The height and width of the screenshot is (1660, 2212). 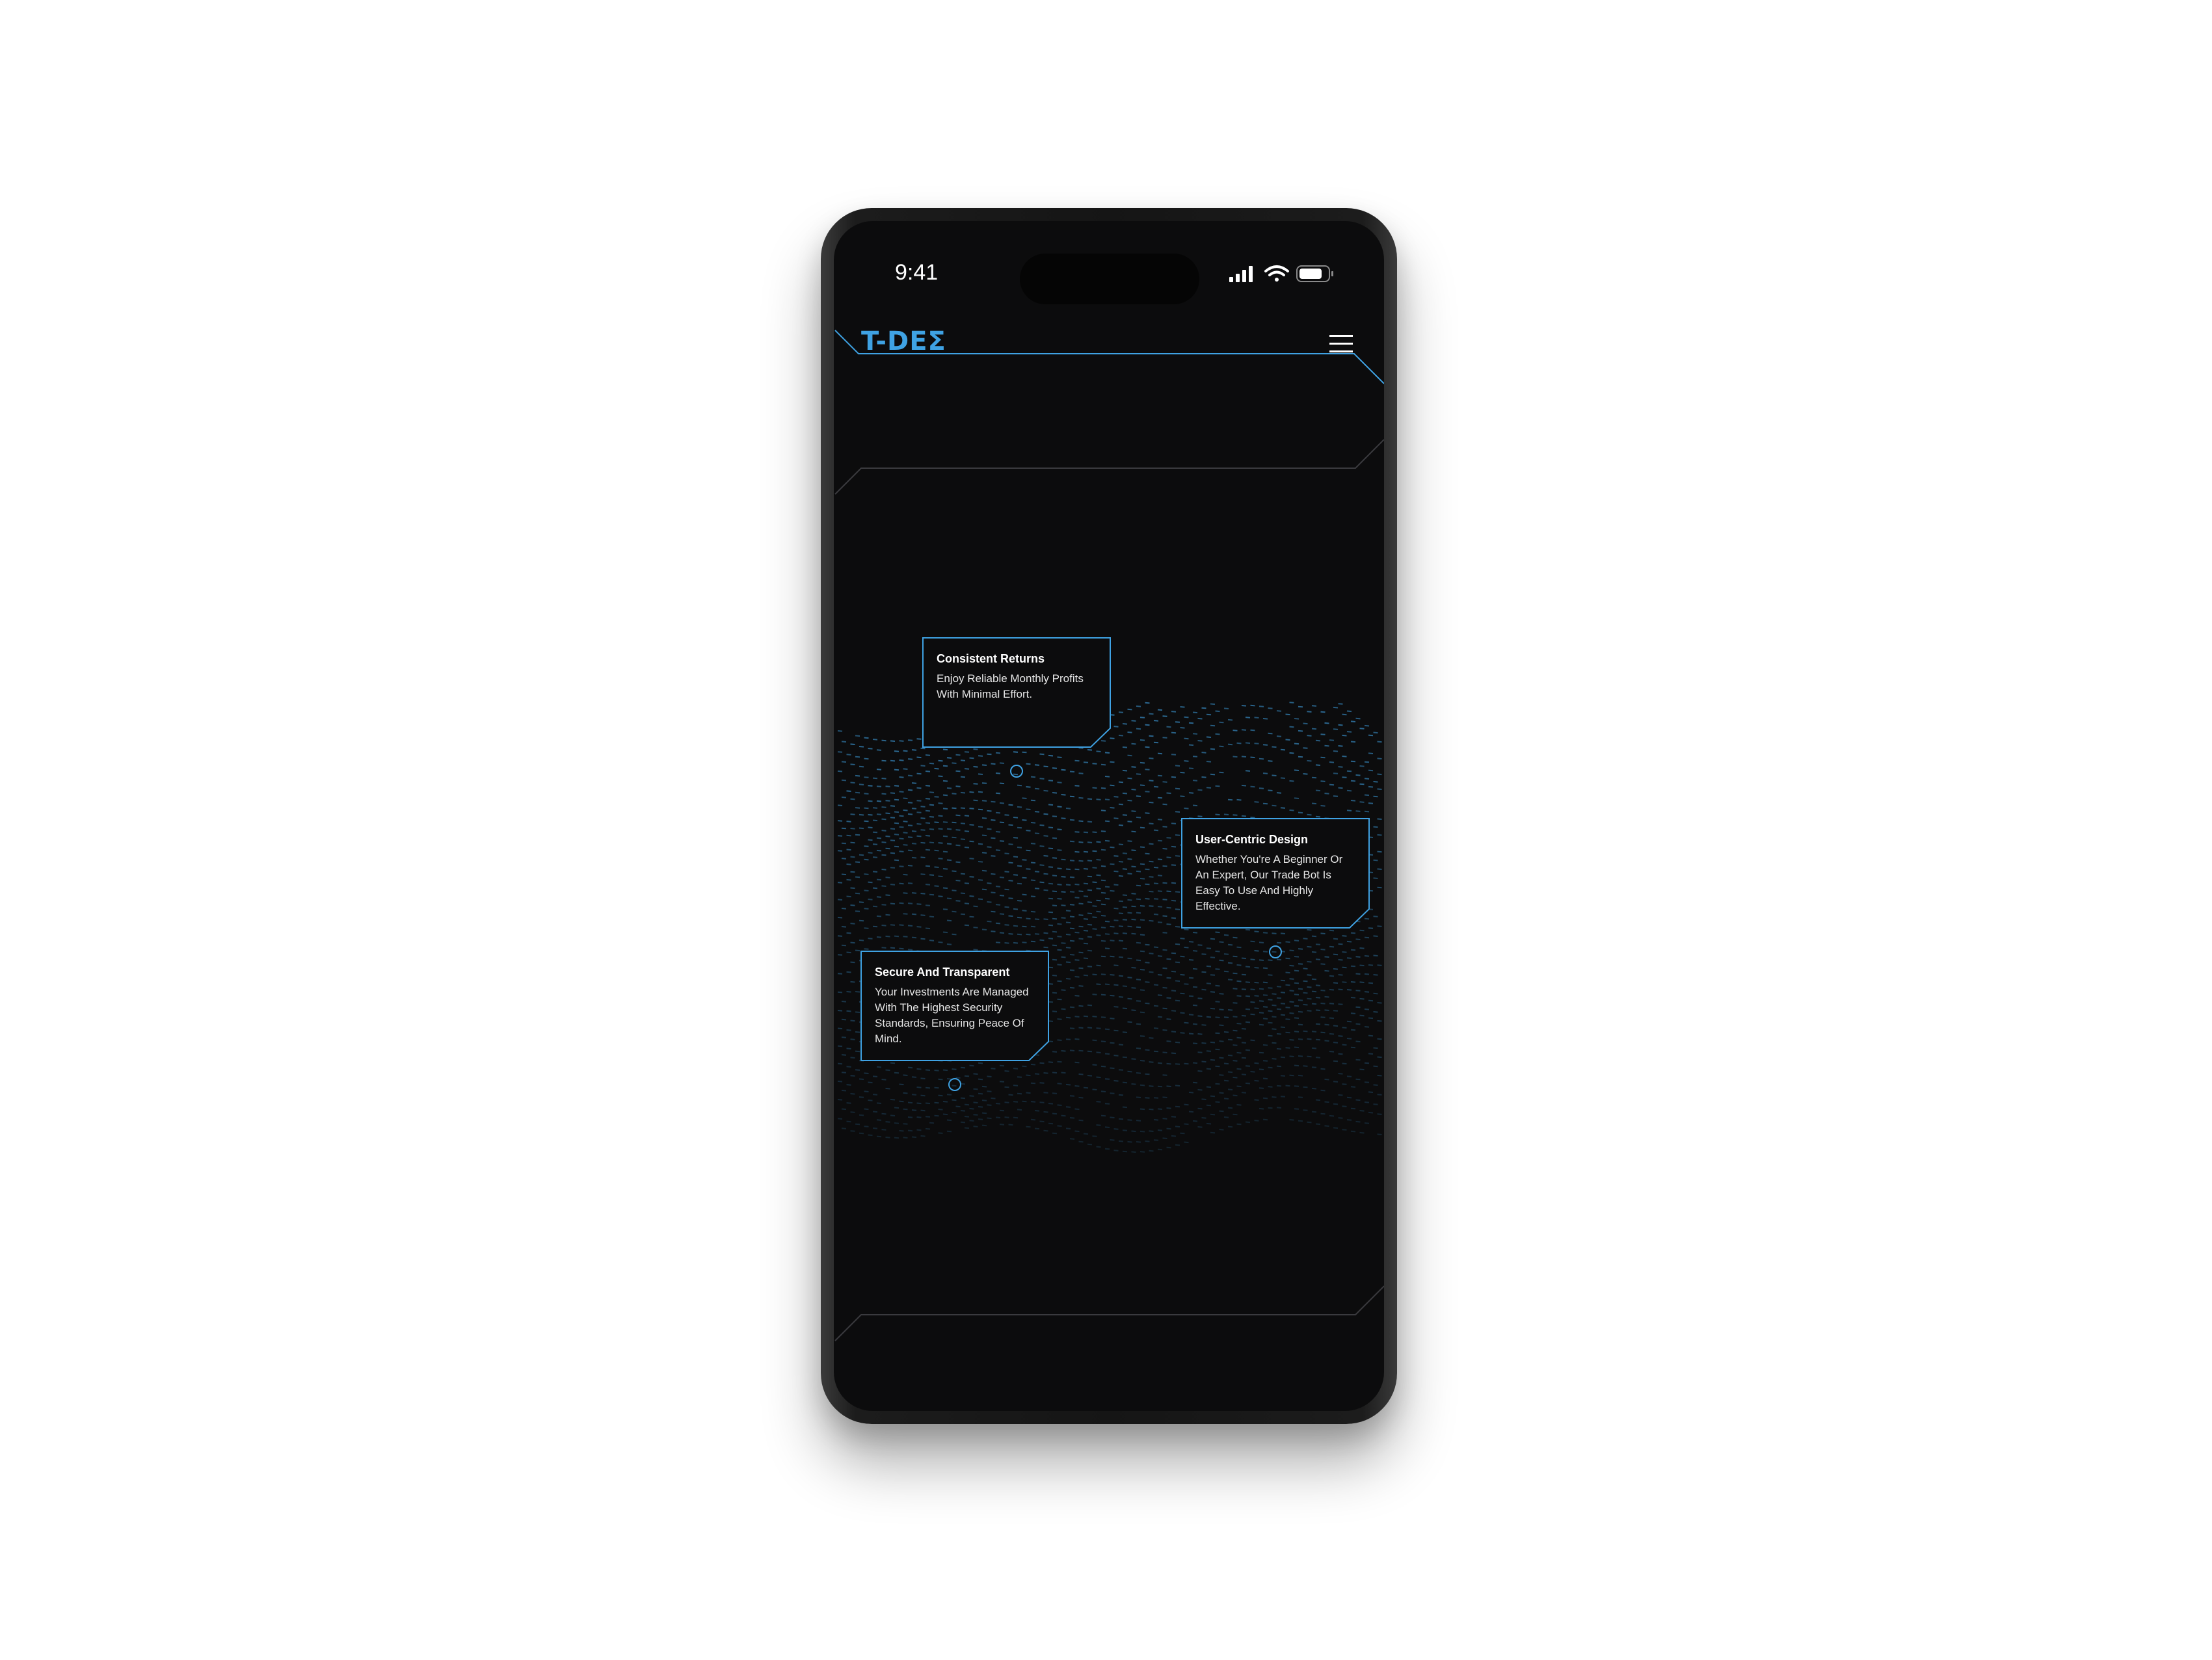 I want to click on section-frame-top, so click(x=1109, y=467).